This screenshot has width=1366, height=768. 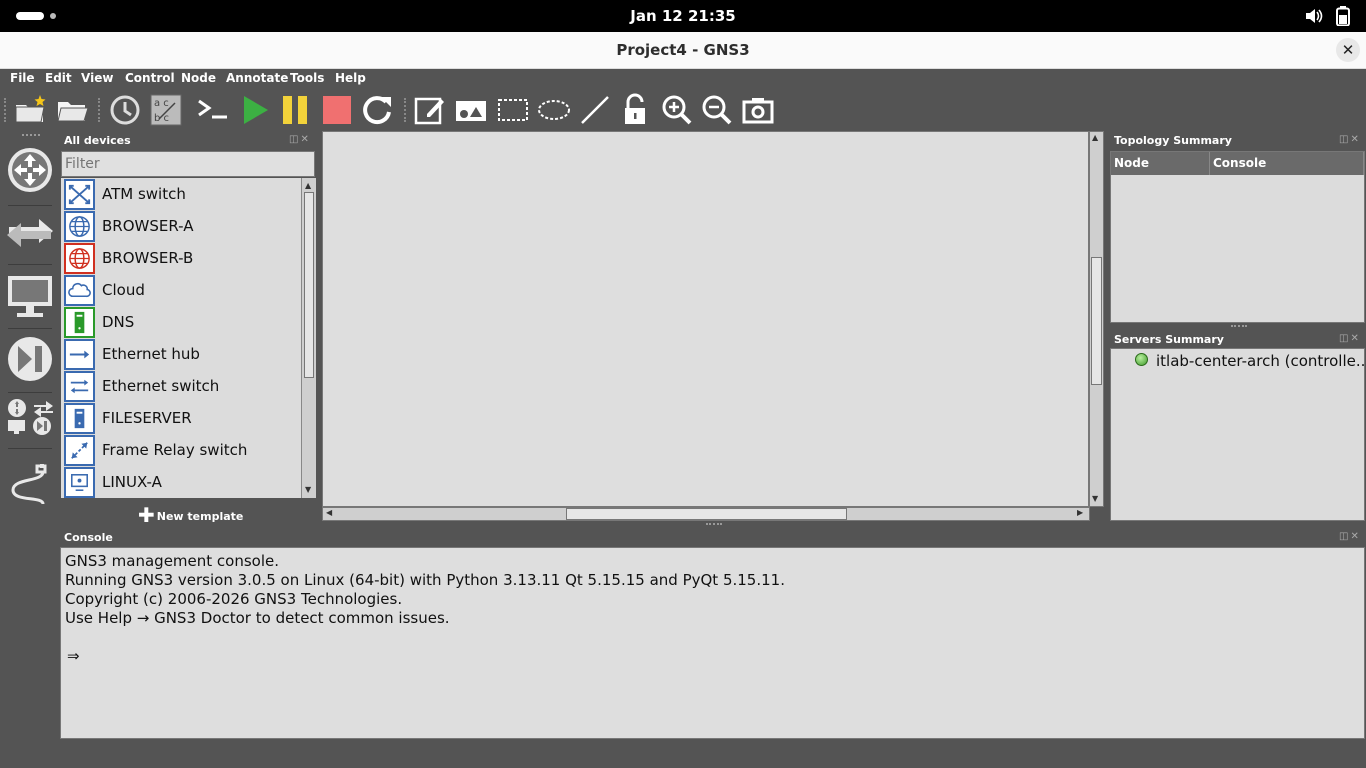 What do you see at coordinates (150, 78) in the screenshot?
I see `menu-control: Control` at bounding box center [150, 78].